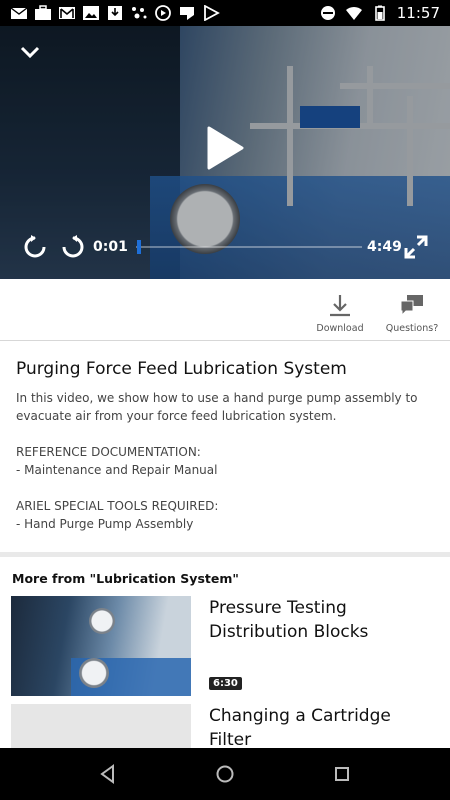 This screenshot has width=450, height=800. What do you see at coordinates (225, 683) in the screenshot?
I see `duration-badge: 6:30` at bounding box center [225, 683].